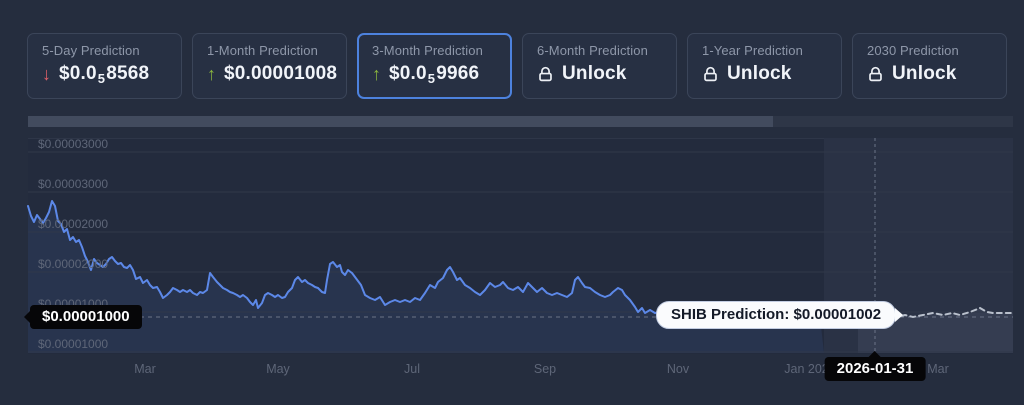  I want to click on card-value-row: ↑ $0.059966, so click(441, 74).